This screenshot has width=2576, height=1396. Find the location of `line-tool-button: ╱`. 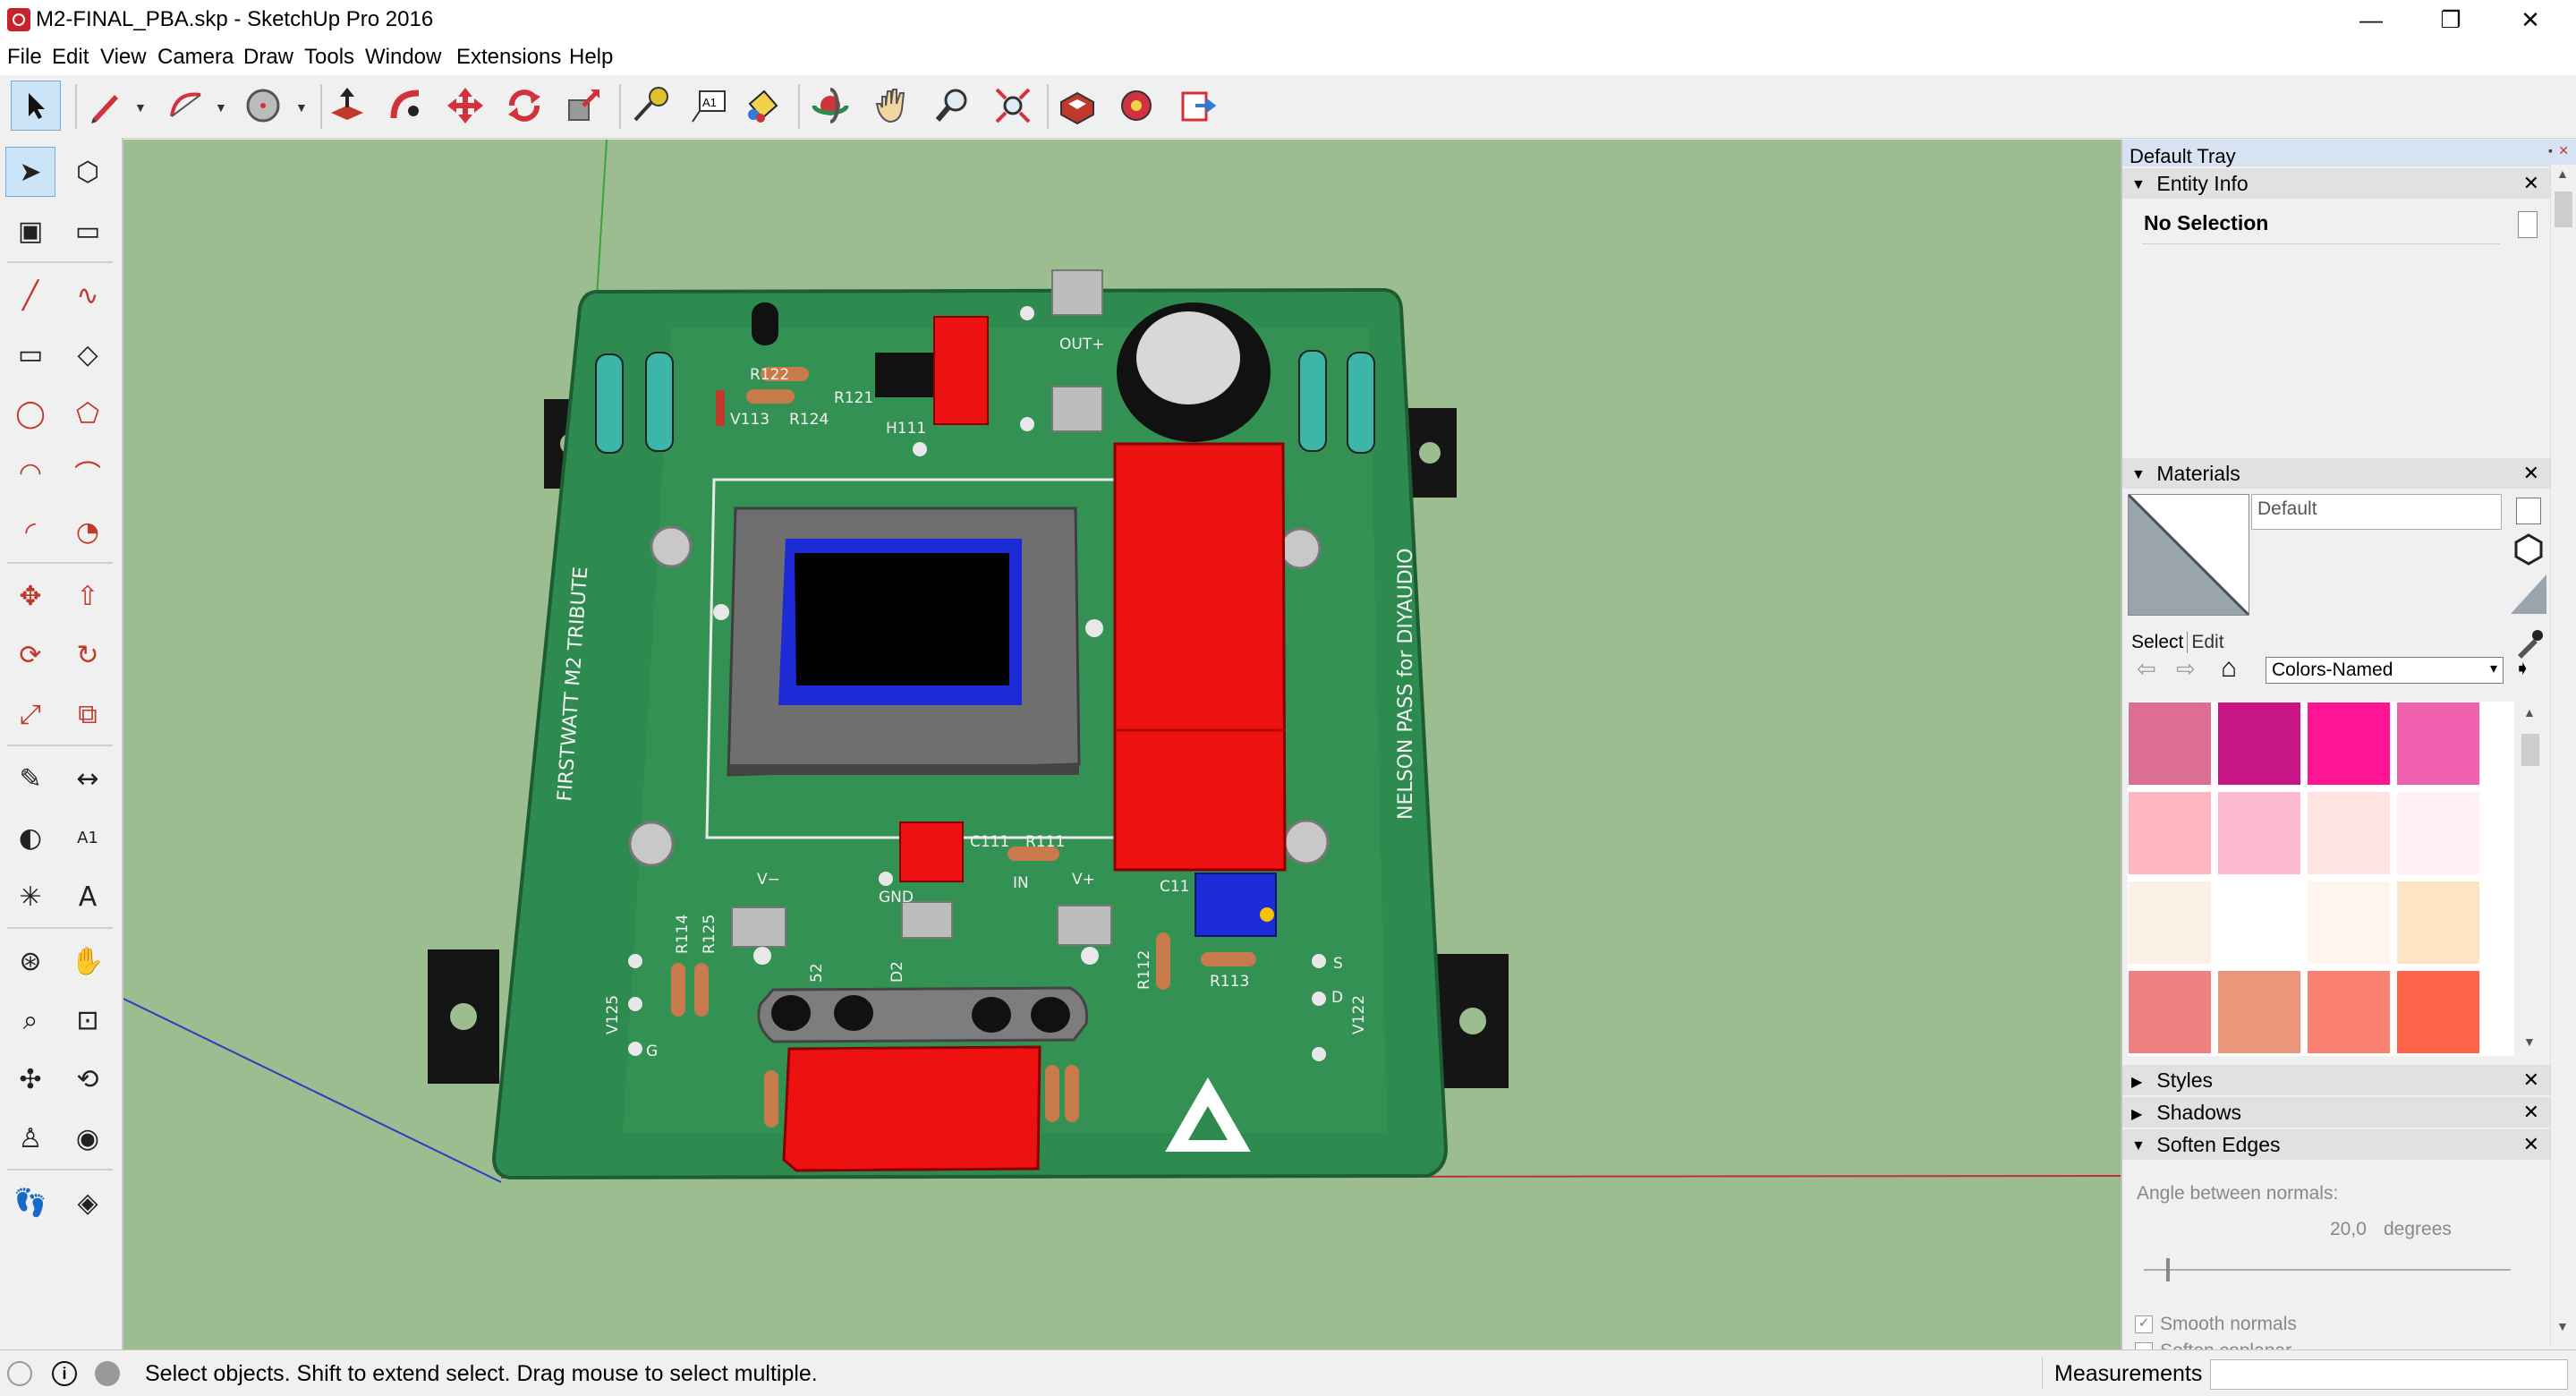

line-tool-button: ╱ is located at coordinates (30, 295).